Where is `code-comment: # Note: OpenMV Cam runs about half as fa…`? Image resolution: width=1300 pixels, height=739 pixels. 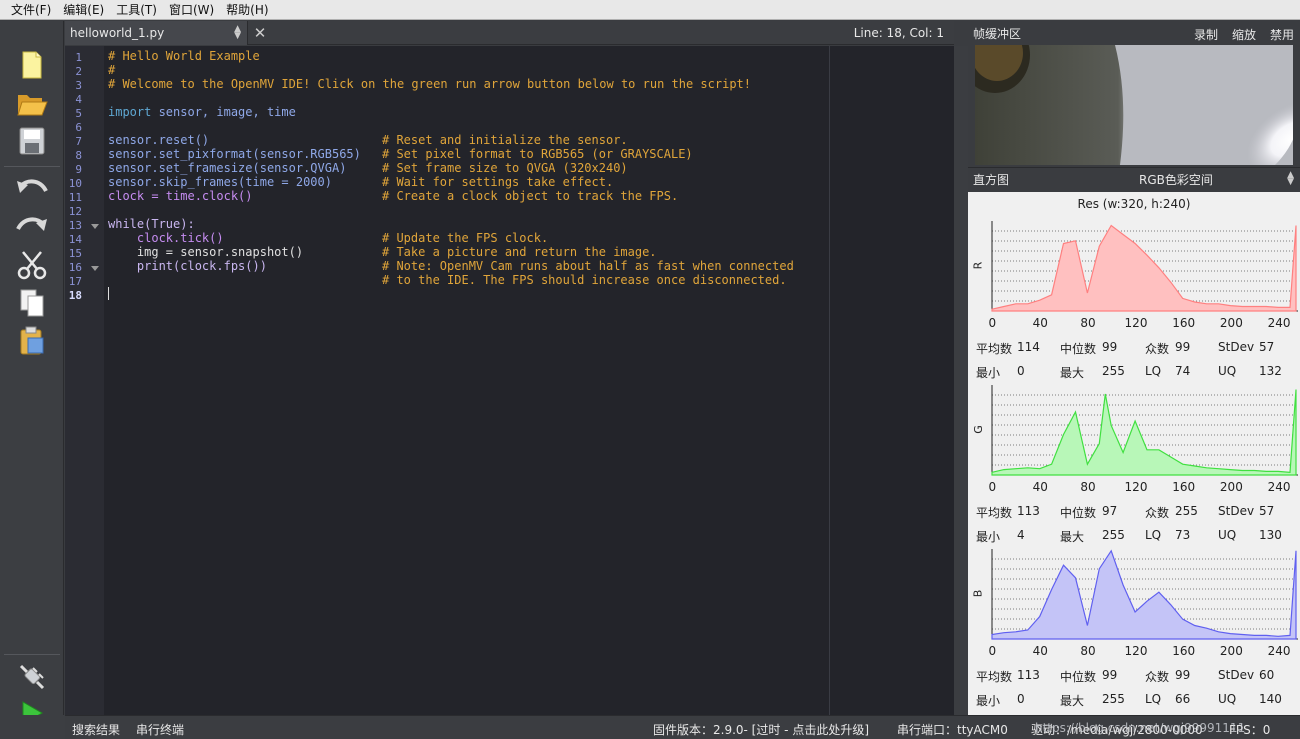
code-comment: # Note: OpenMV Cam runs about half as fa… is located at coordinates (588, 266).